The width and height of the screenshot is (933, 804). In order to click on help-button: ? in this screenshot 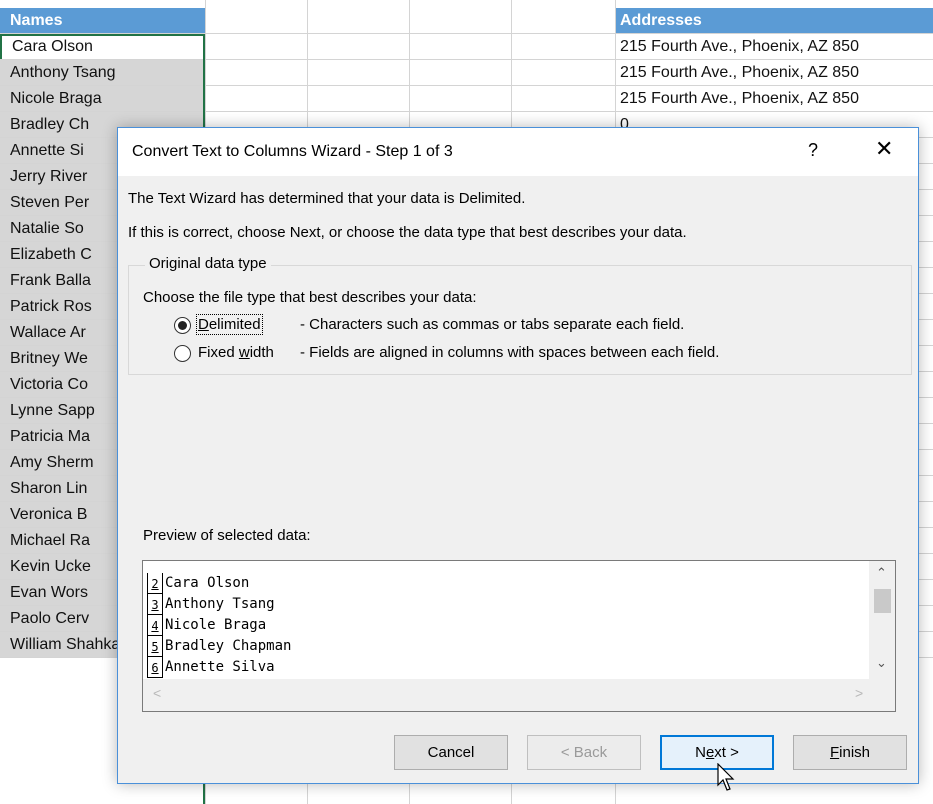, I will do `click(813, 150)`.